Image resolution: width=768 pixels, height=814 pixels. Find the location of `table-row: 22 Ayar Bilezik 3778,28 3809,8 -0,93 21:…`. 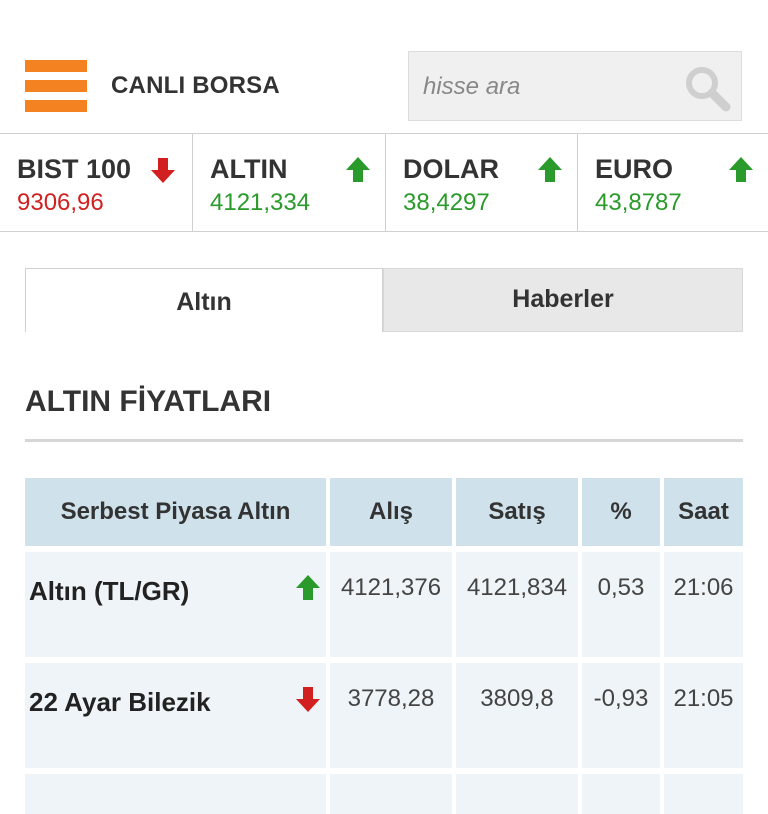

table-row: 22 Ayar Bilezik 3778,28 3809,8 -0,93 21:… is located at coordinates (384, 715).